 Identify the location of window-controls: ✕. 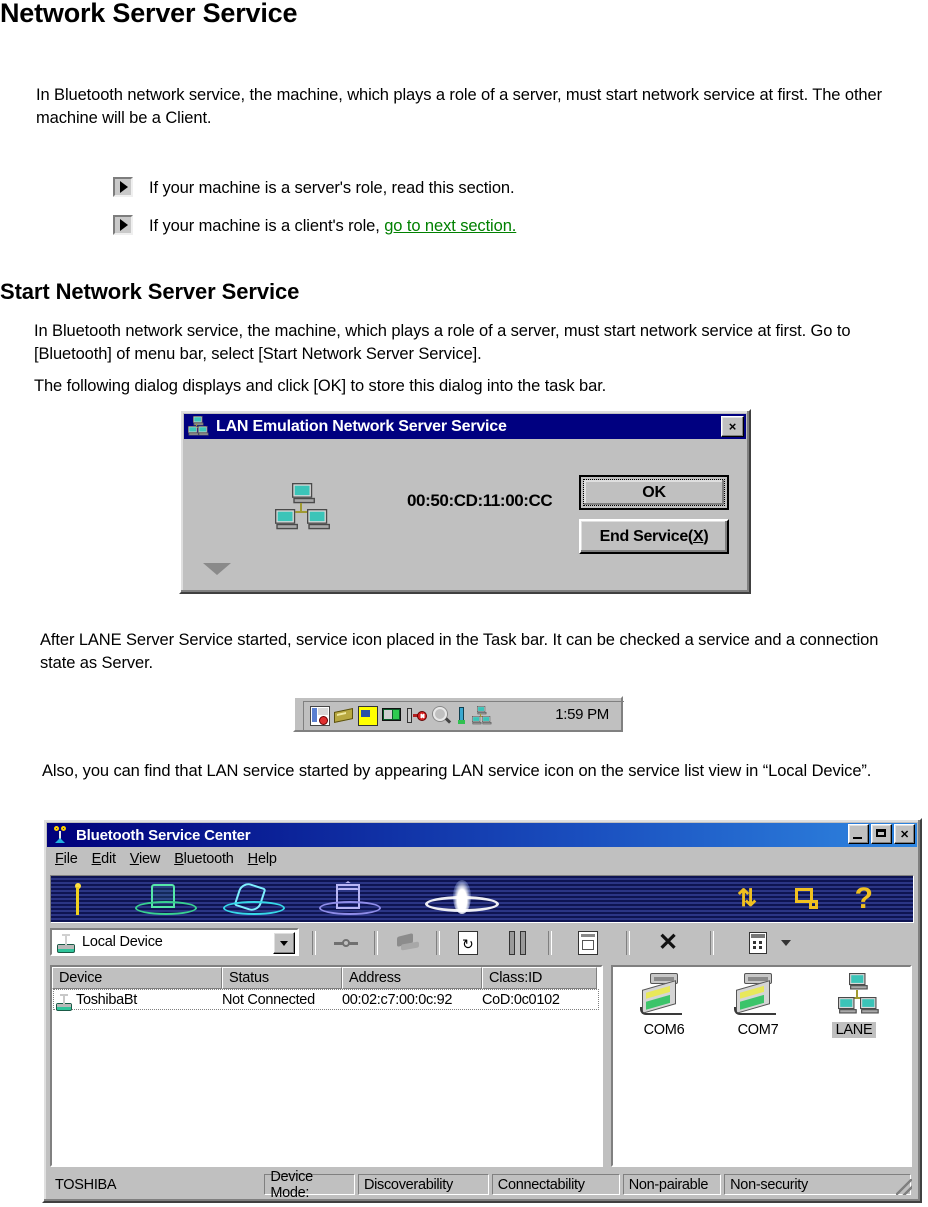
(881, 834).